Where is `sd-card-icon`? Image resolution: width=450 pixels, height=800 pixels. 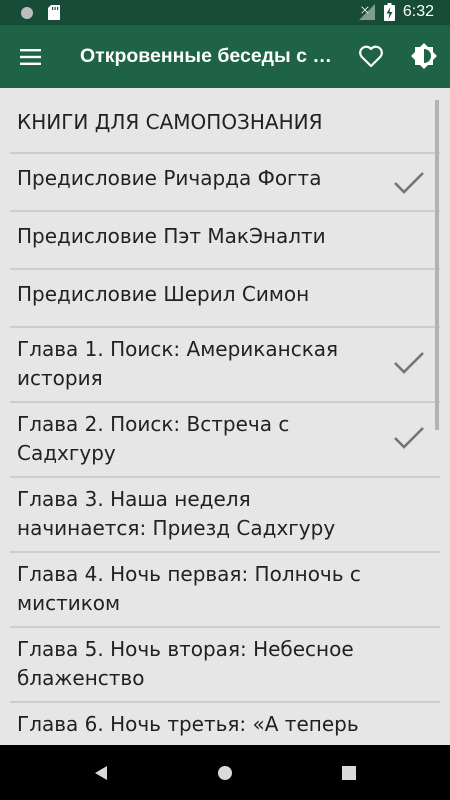 sd-card-icon is located at coordinates (54, 12).